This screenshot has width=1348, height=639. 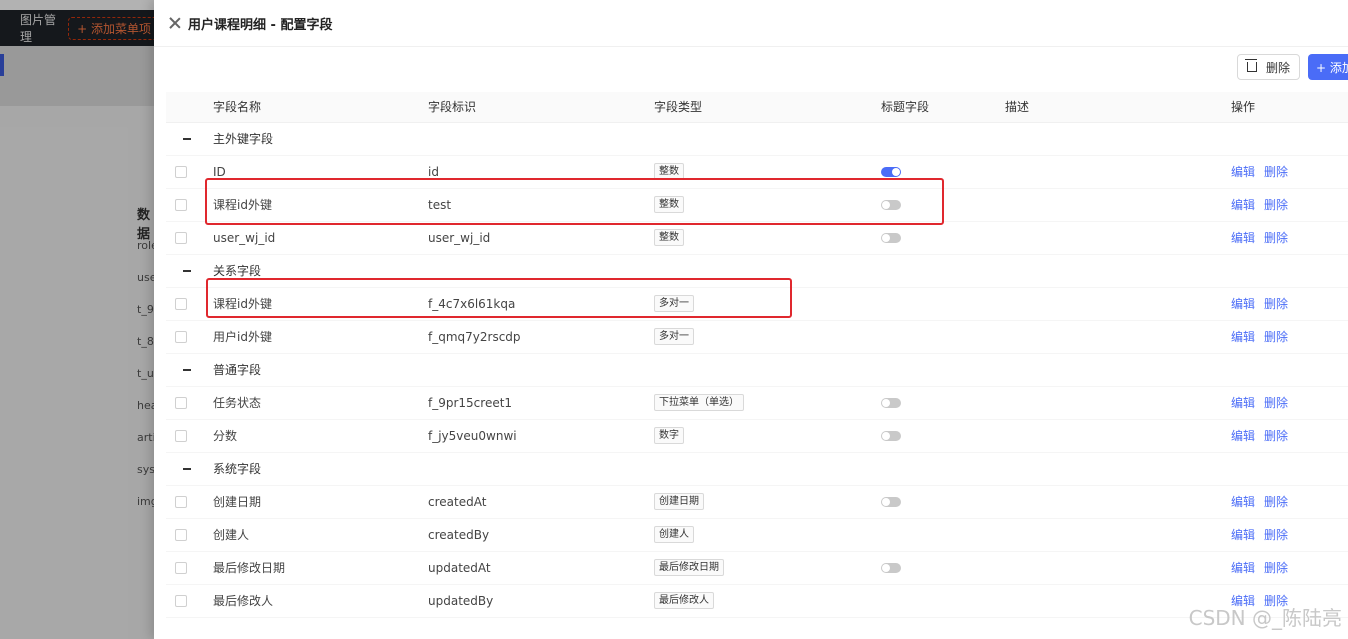 What do you see at coordinates (541, 535) in the screenshot?
I see `field-key: createdBy` at bounding box center [541, 535].